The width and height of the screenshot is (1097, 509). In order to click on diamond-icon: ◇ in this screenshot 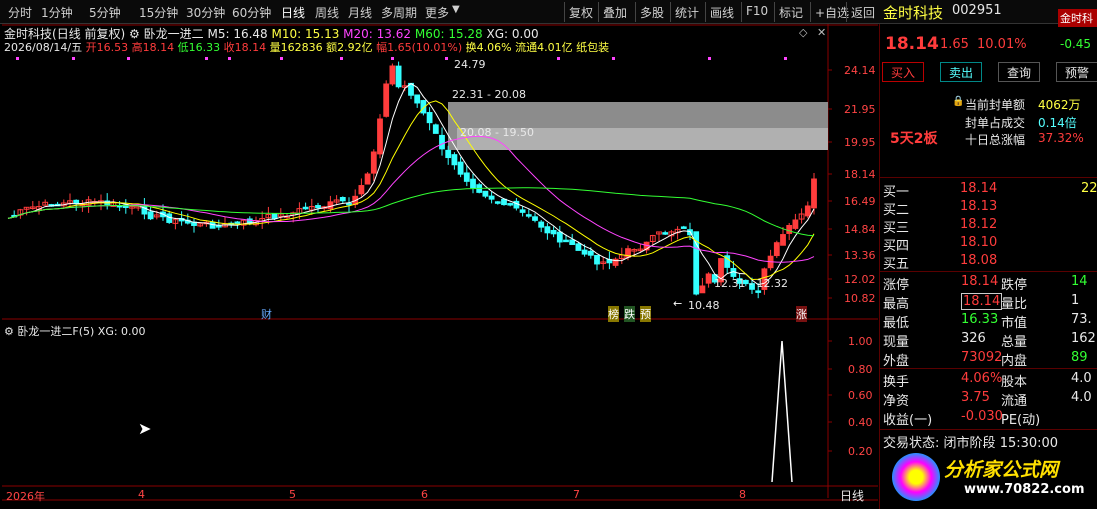, I will do `click(803, 32)`.